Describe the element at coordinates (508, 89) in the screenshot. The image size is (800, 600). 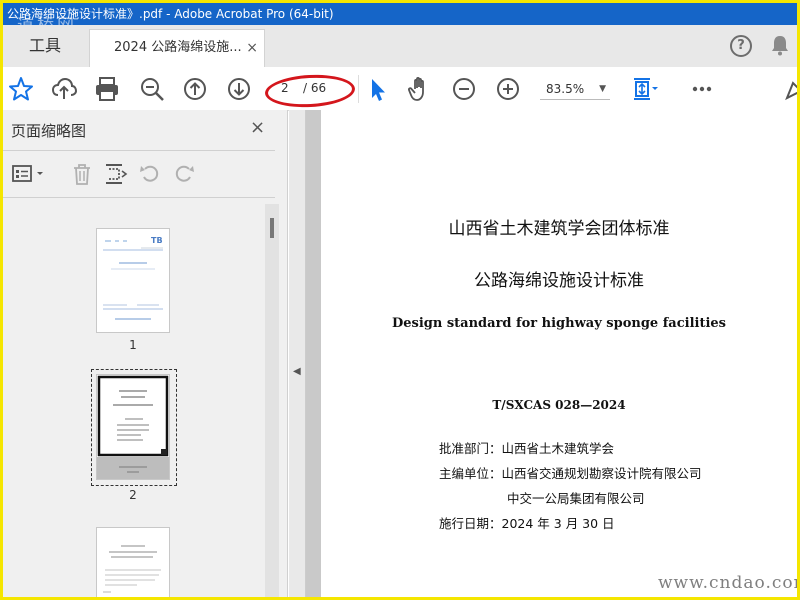
I see `zoom-in-icon` at that location.